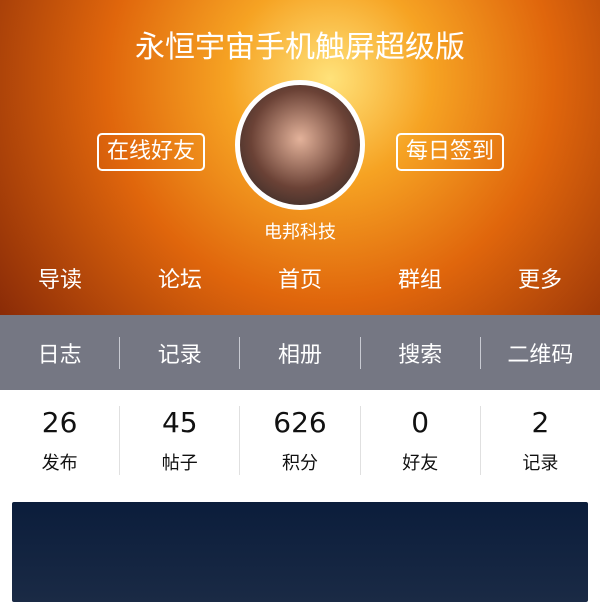  I want to click on tab-album: 相册, so click(300, 352).